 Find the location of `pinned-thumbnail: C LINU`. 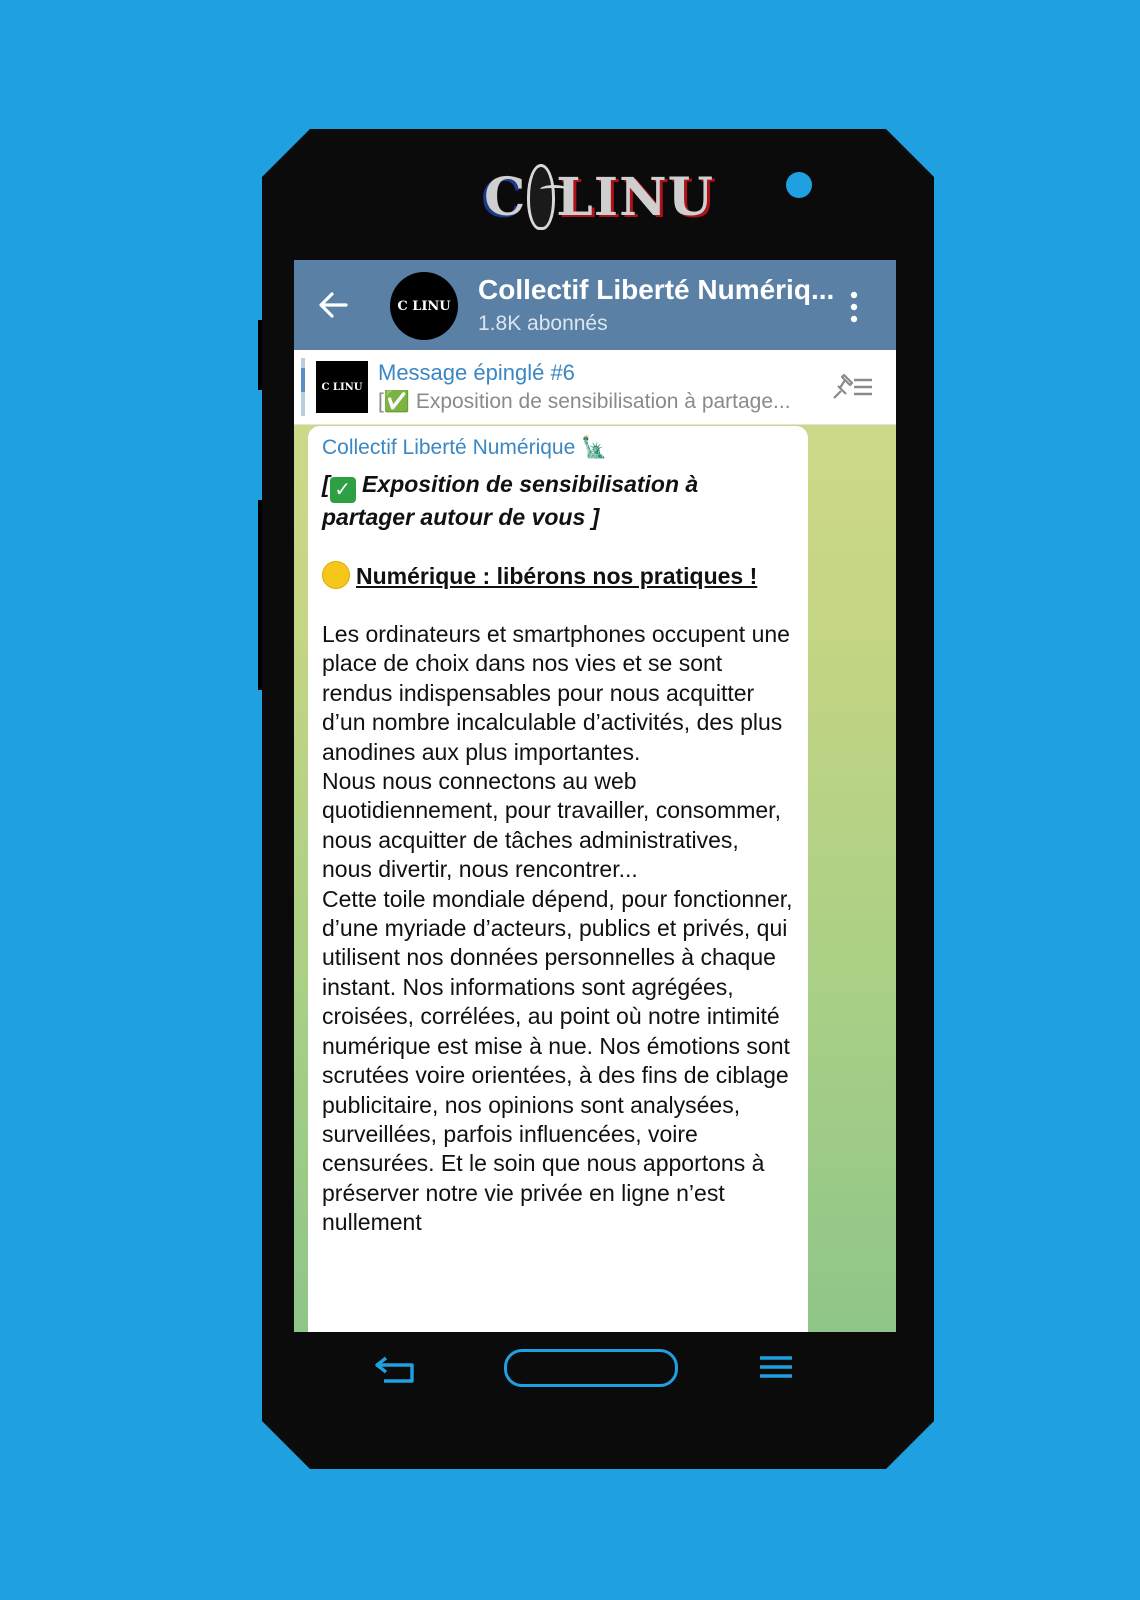

pinned-thumbnail: C LINU is located at coordinates (342, 387).